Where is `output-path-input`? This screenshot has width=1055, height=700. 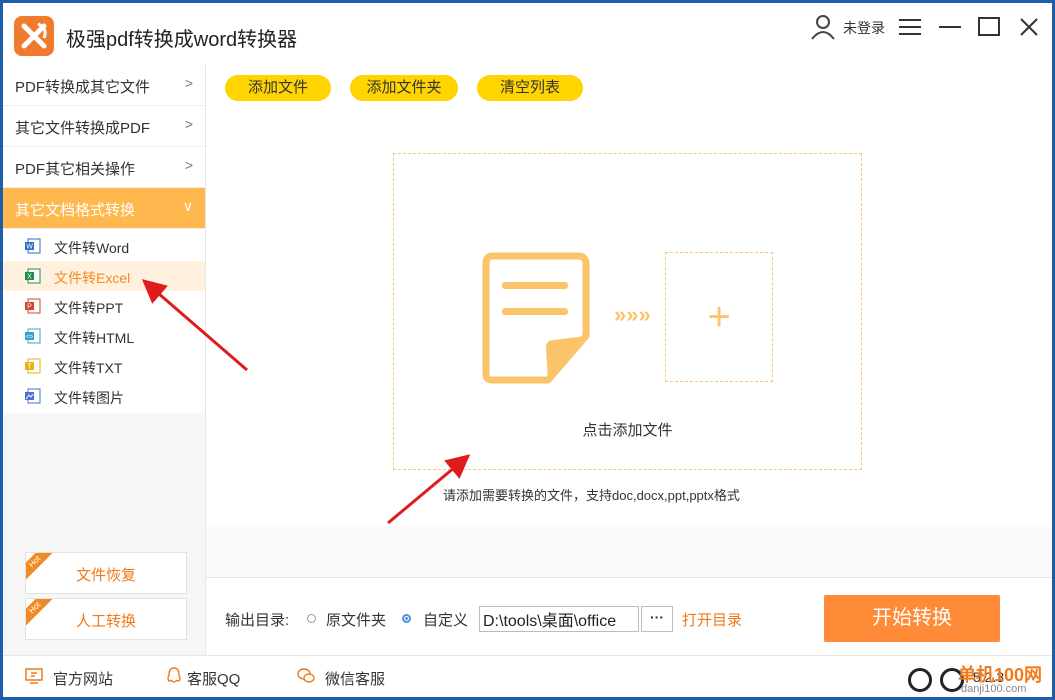 output-path-input is located at coordinates (559, 619).